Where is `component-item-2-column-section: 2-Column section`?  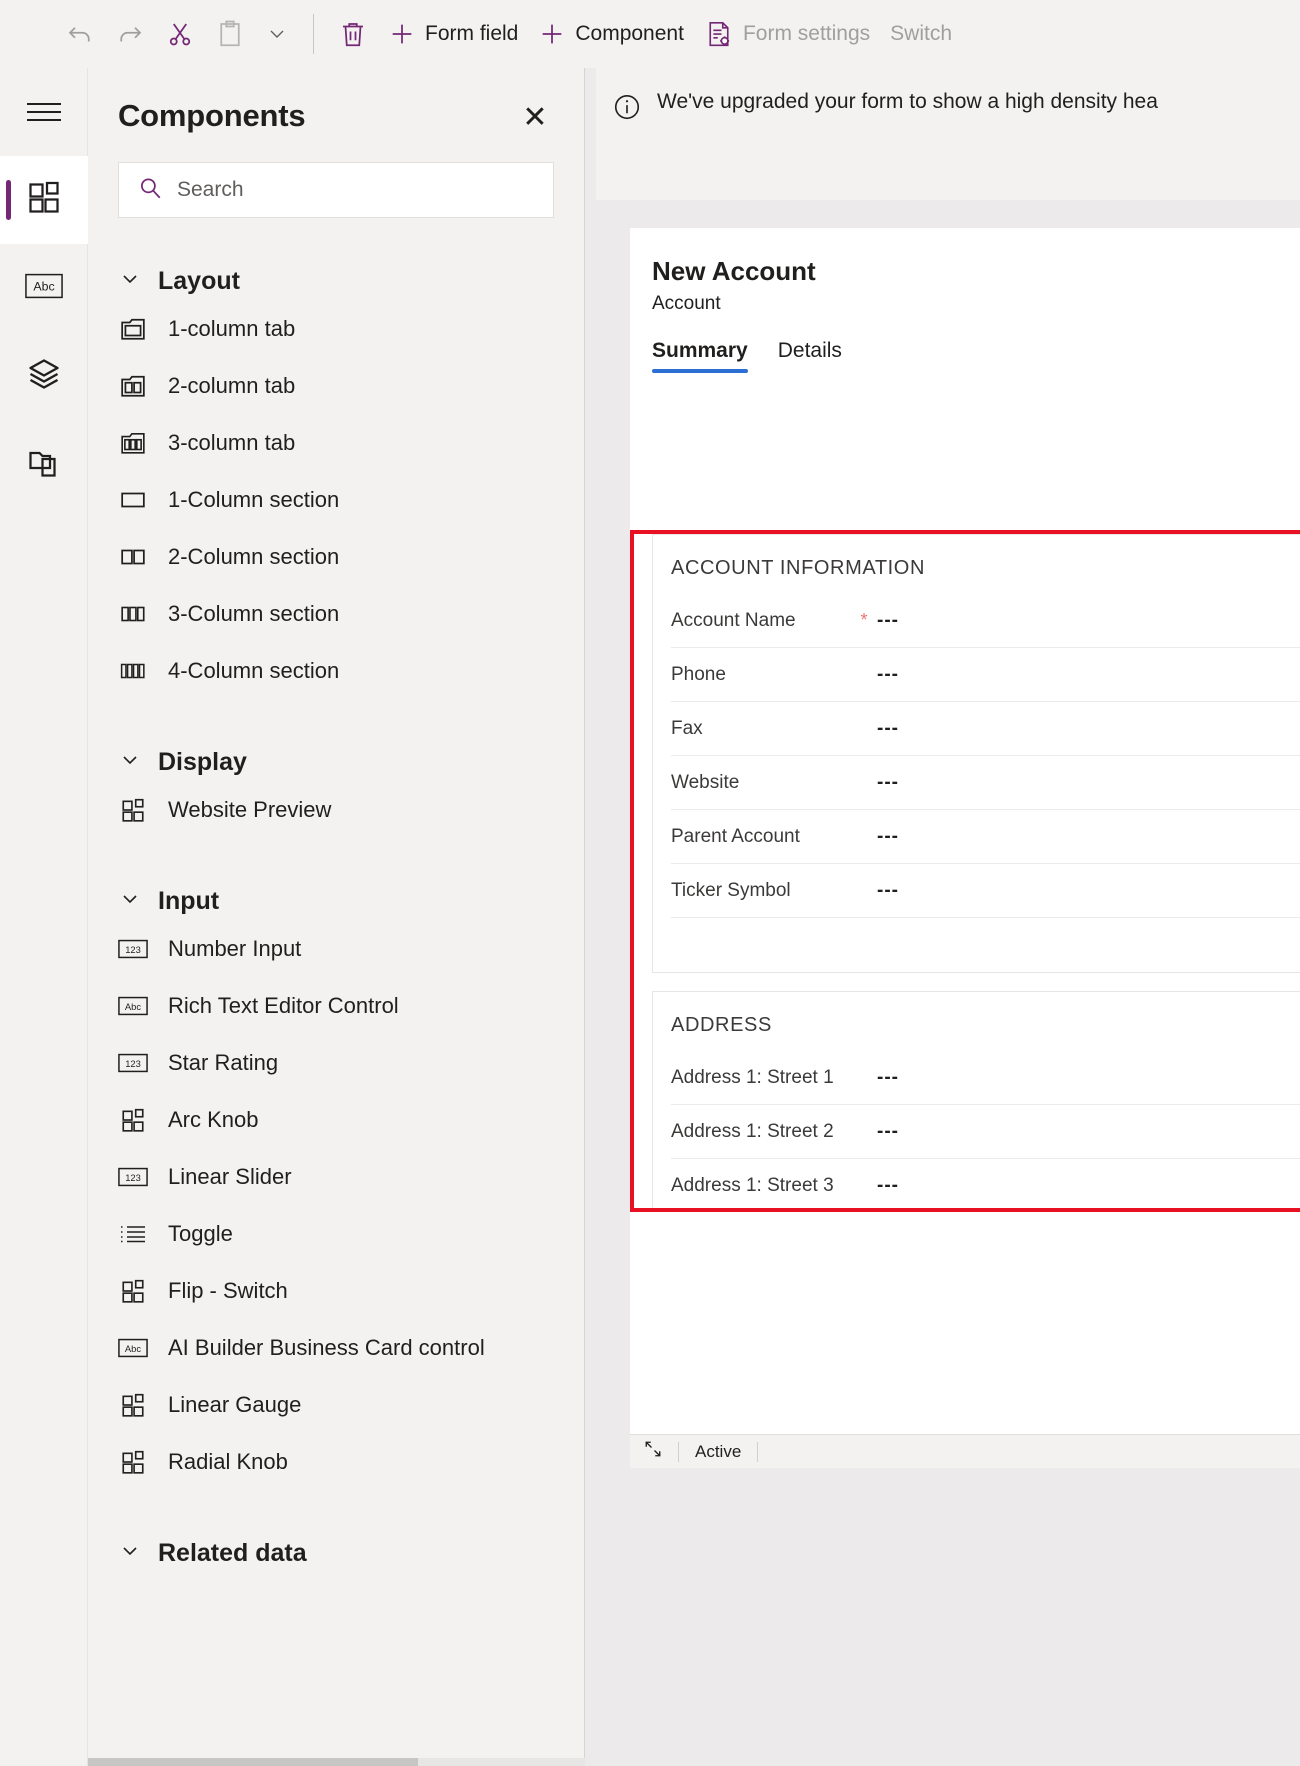
component-item-2-column-section: 2-Column section is located at coordinates (336, 556).